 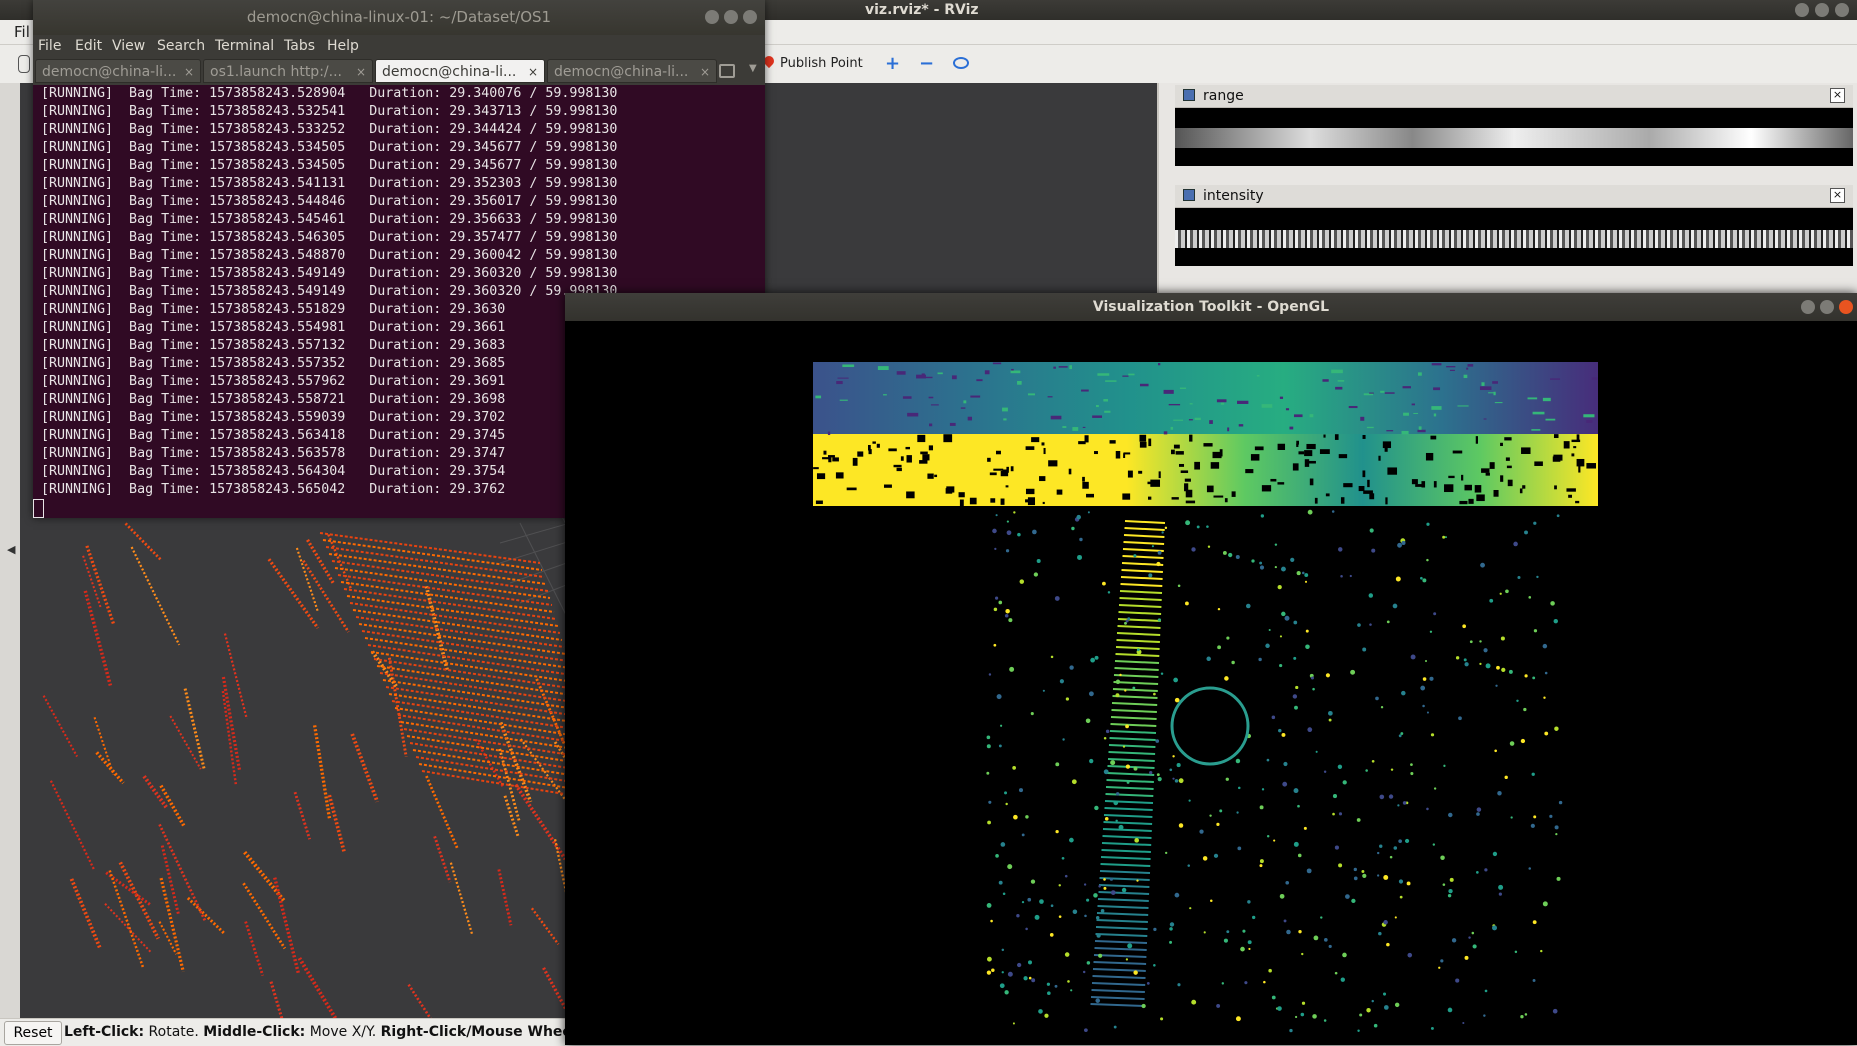 What do you see at coordinates (1514, 137) in the screenshot?
I see `range-image` at bounding box center [1514, 137].